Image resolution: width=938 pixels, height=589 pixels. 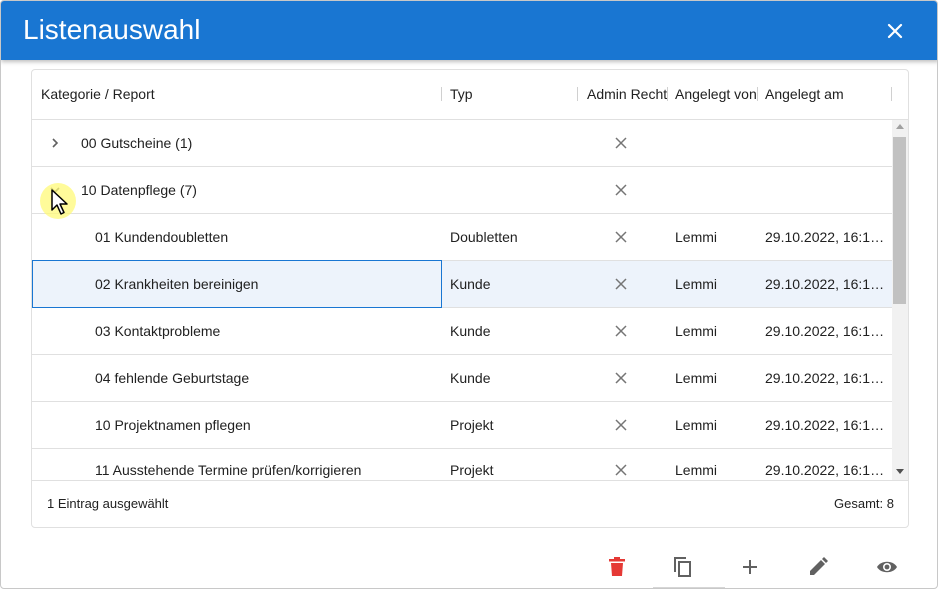 I want to click on edit-button, so click(x=818, y=567).